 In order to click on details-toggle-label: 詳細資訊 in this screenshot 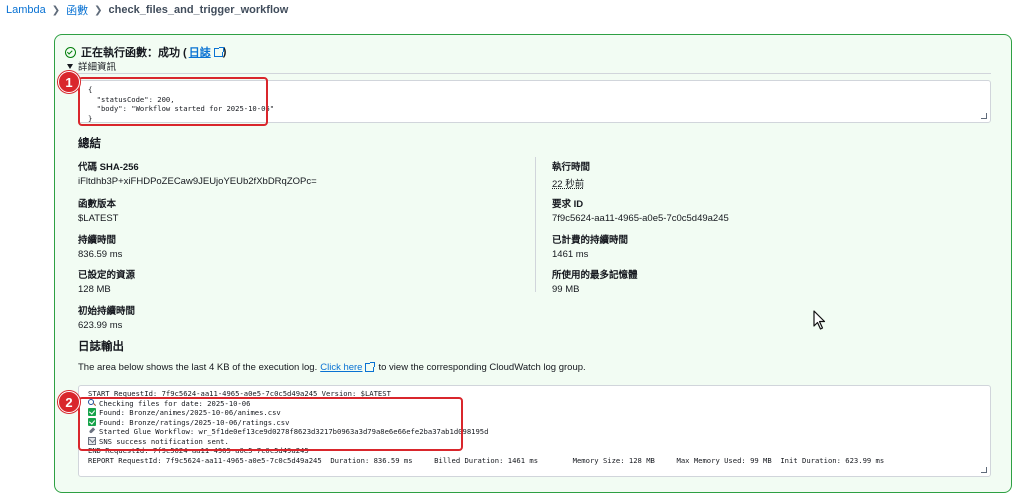, I will do `click(97, 67)`.